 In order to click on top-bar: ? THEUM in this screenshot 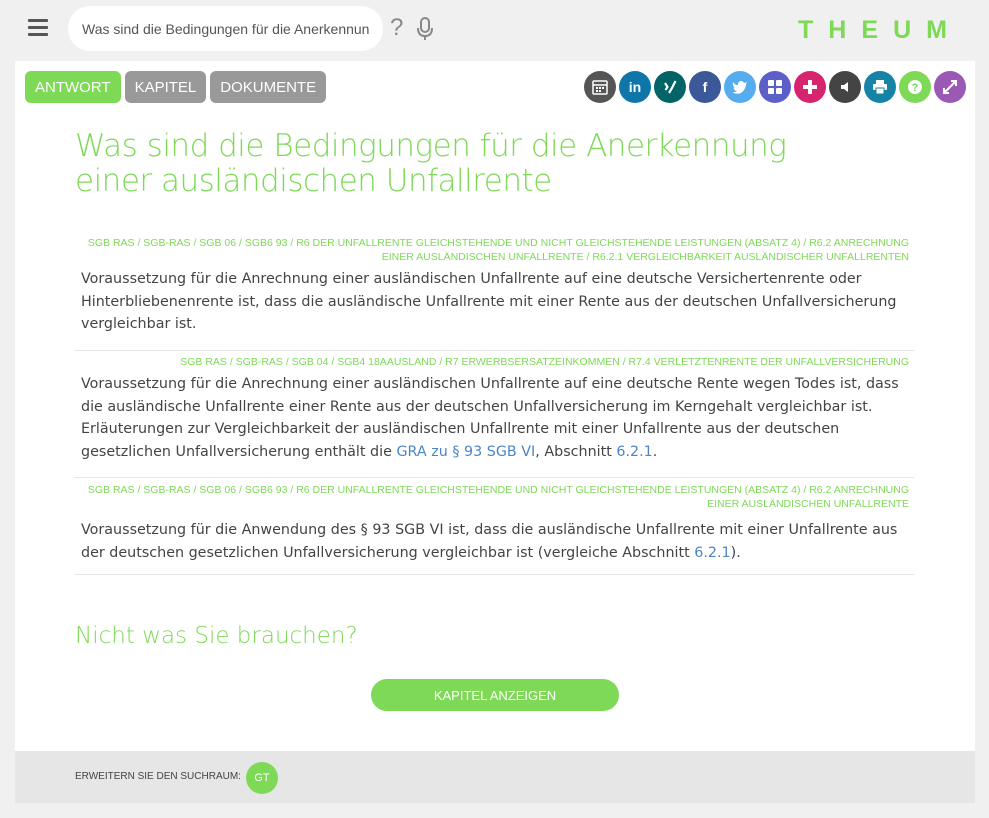, I will do `click(494, 29)`.